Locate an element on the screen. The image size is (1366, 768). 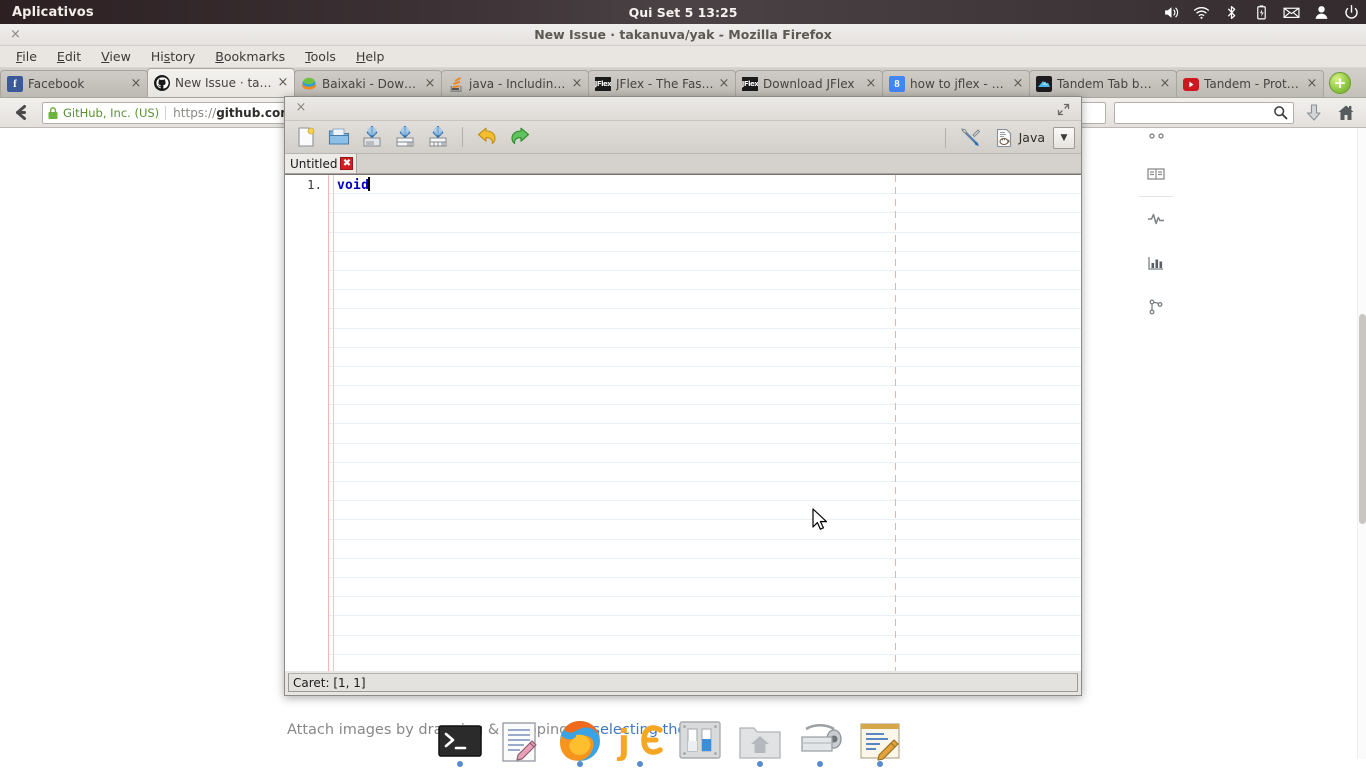
new-file-icon is located at coordinates (306, 137).